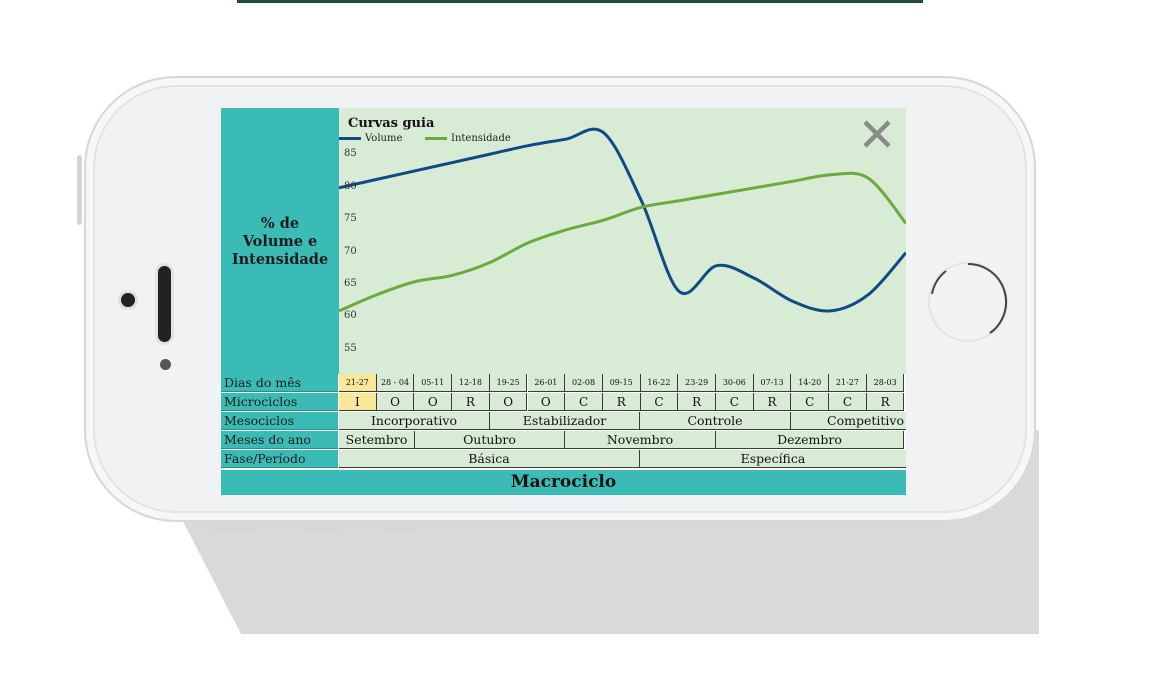 The image size is (1157, 695). I want to click on legend-volume-swatch, so click(350, 138).